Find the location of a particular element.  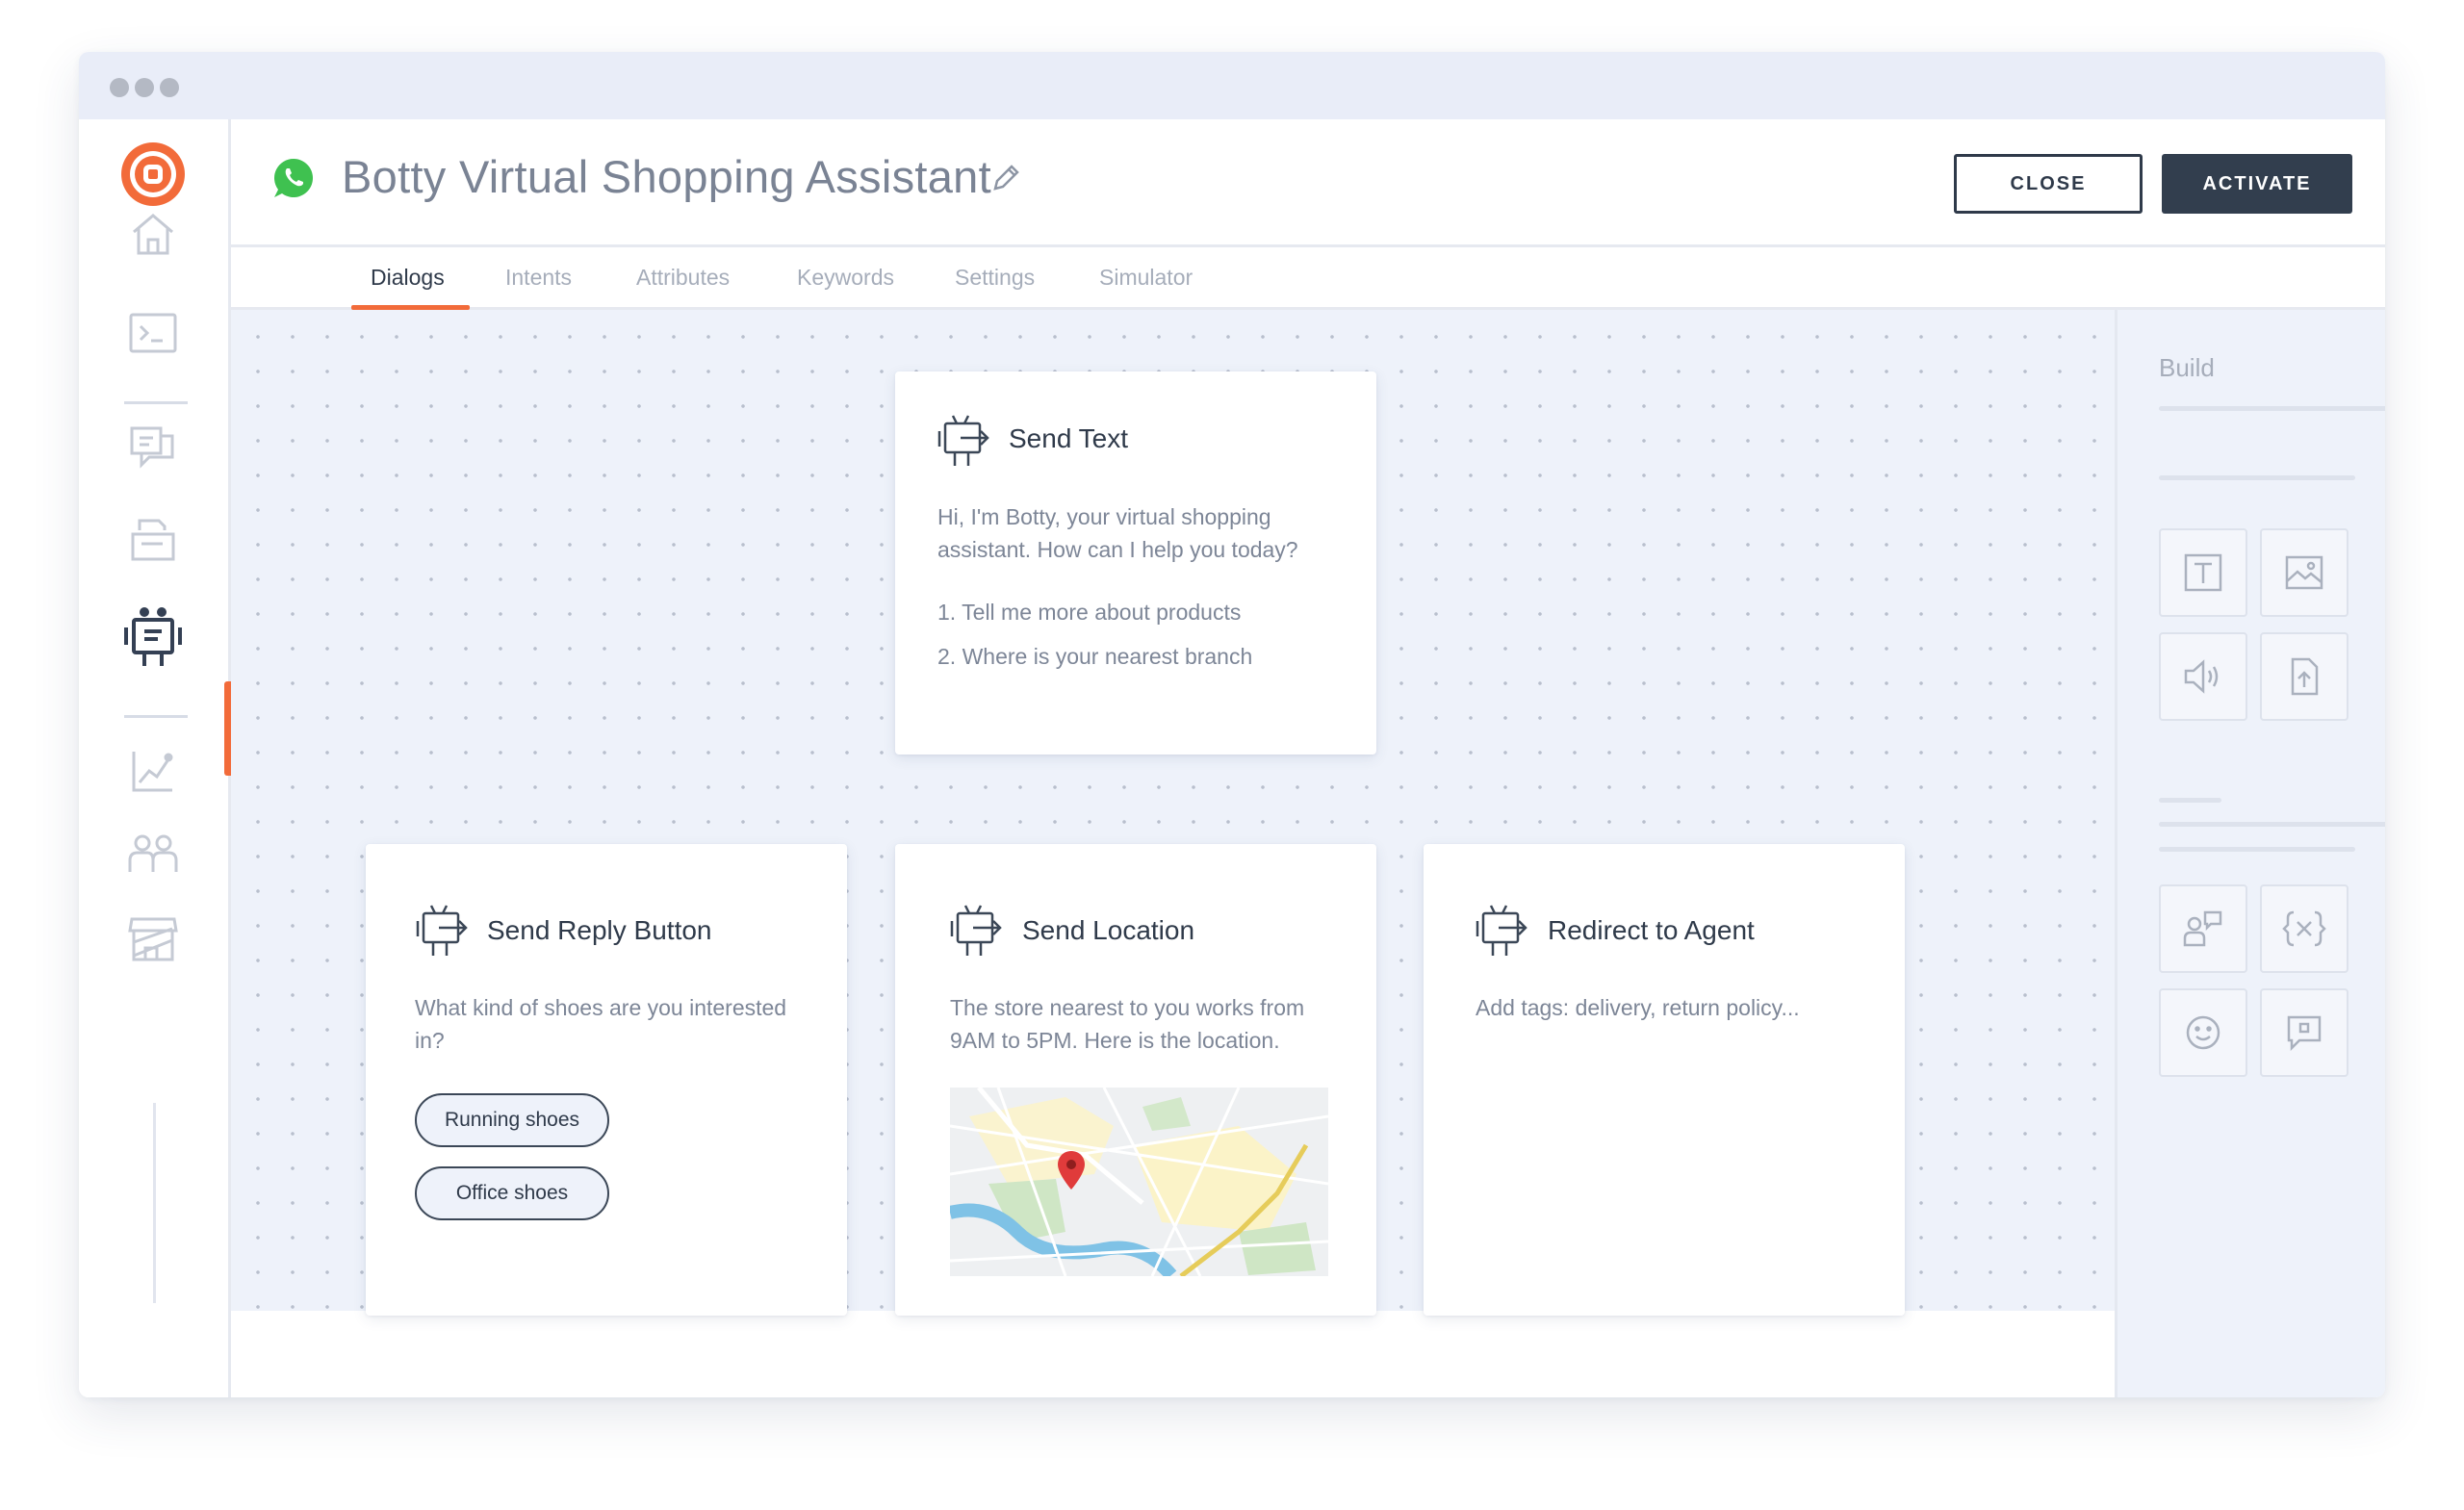

variable-tool is located at coordinates (2304, 928).